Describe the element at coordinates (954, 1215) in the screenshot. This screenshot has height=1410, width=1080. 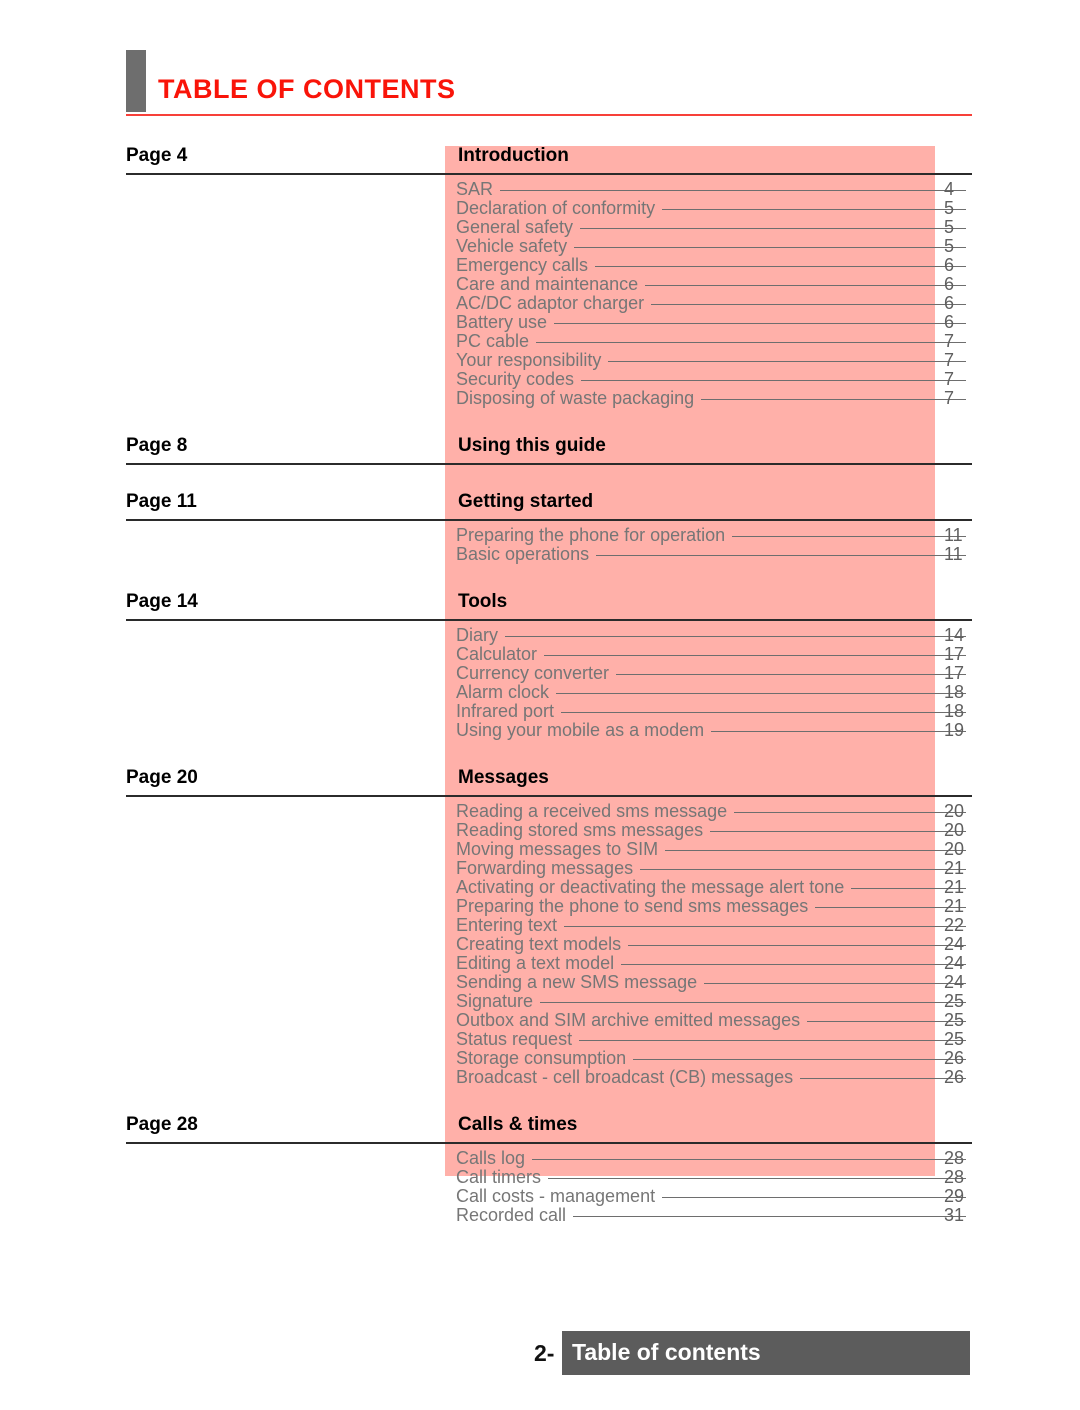
I see `toc-entry-page-number: 31` at that location.